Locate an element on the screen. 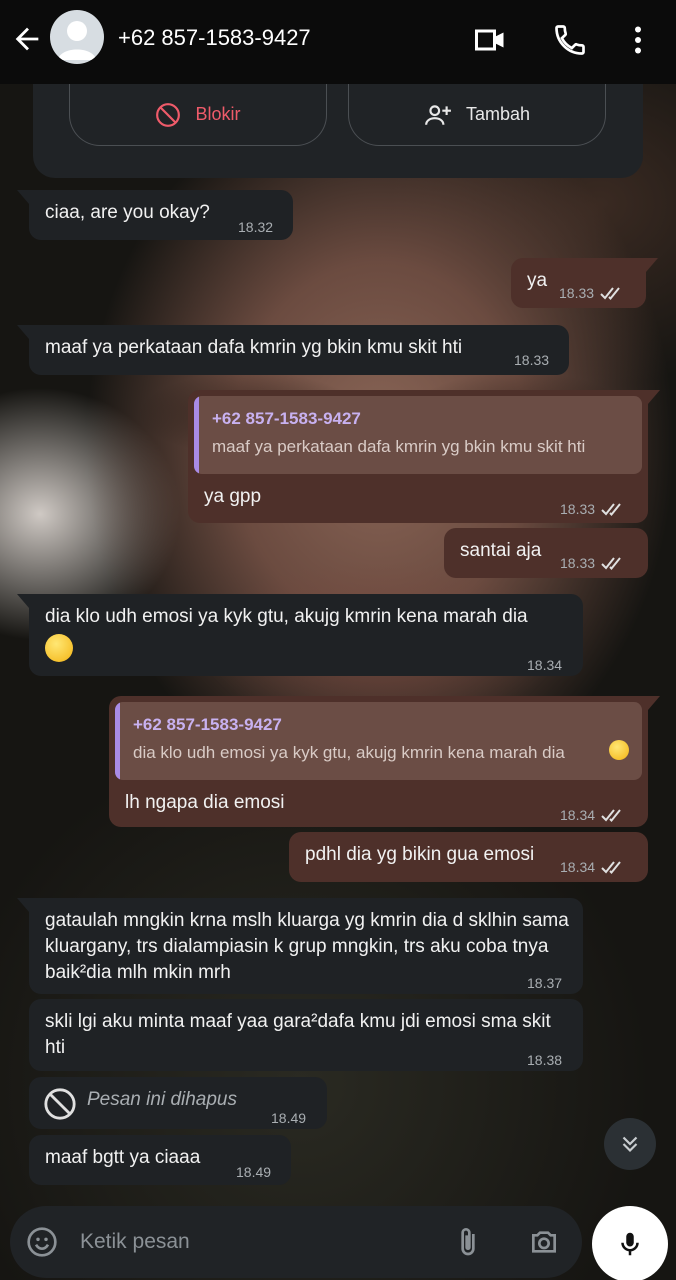  block-button: Blokir is located at coordinates (198, 115).